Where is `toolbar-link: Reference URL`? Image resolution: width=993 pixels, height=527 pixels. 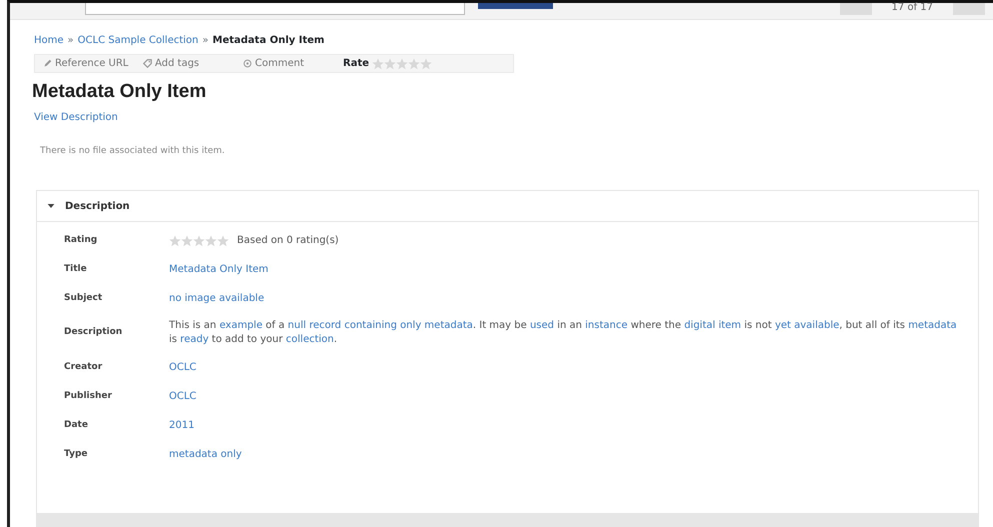
toolbar-link: Reference URL is located at coordinates (85, 63).